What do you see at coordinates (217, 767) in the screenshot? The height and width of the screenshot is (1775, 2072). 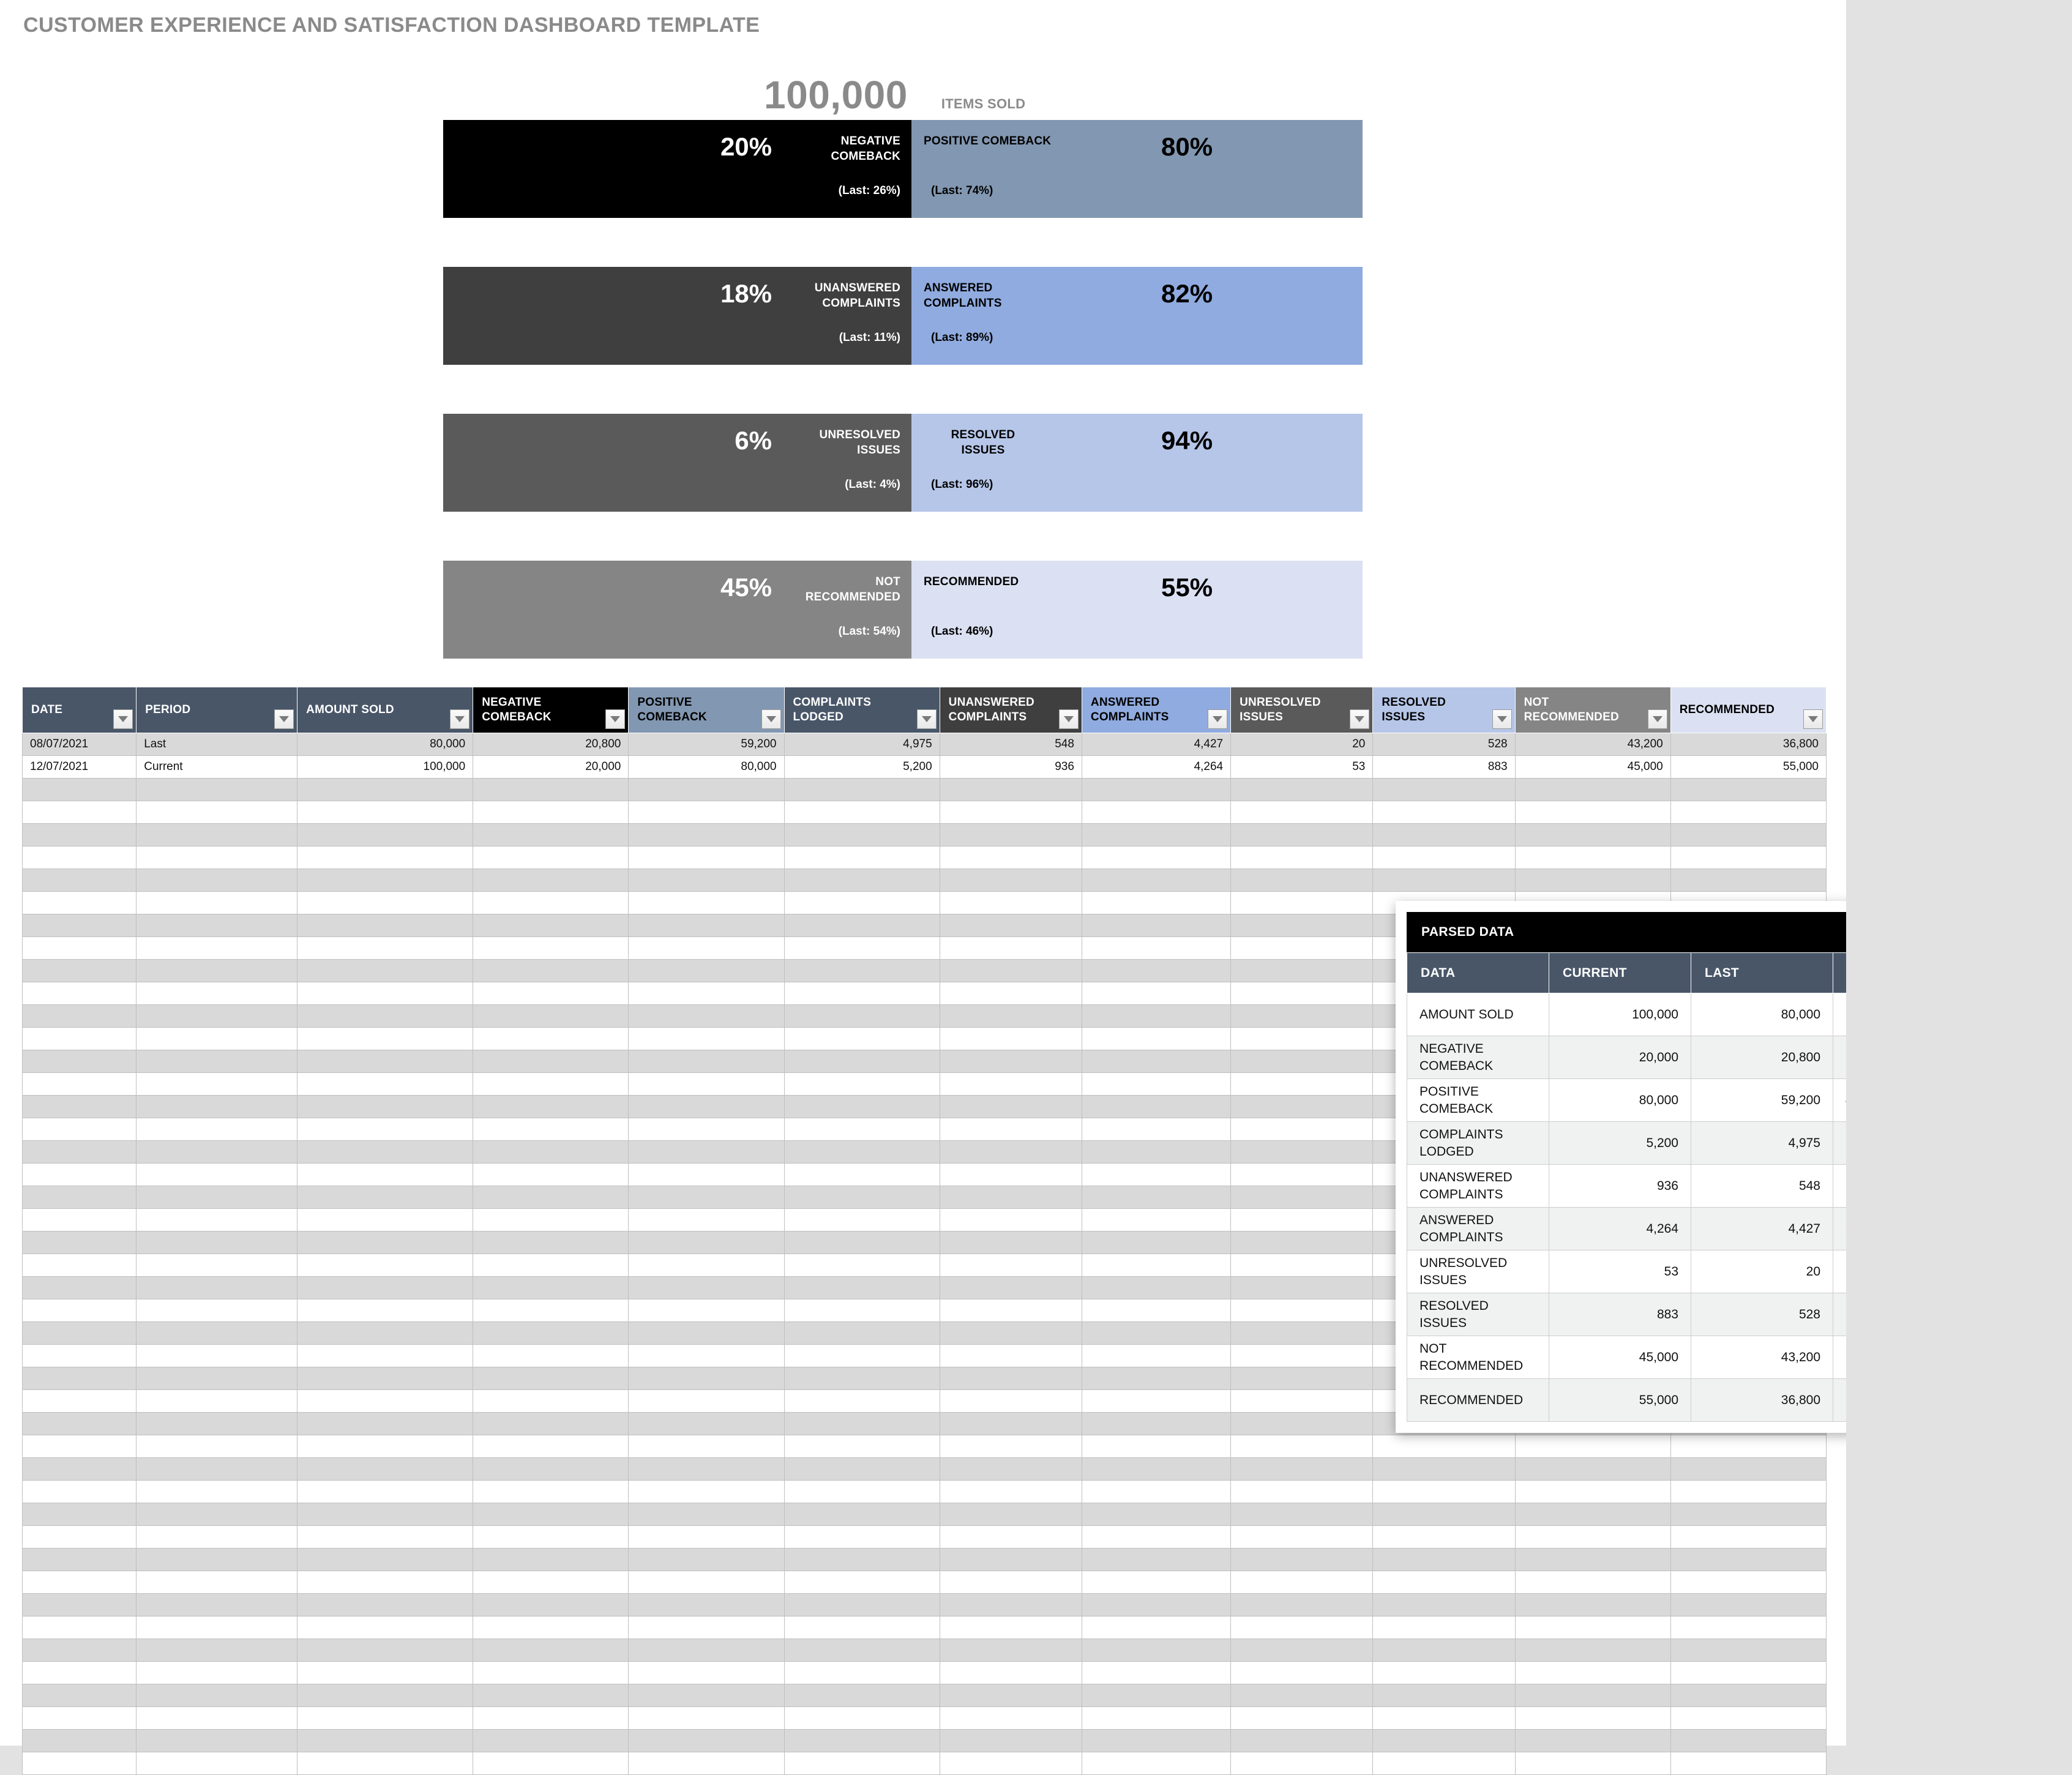 I see `table-cell: Current` at bounding box center [217, 767].